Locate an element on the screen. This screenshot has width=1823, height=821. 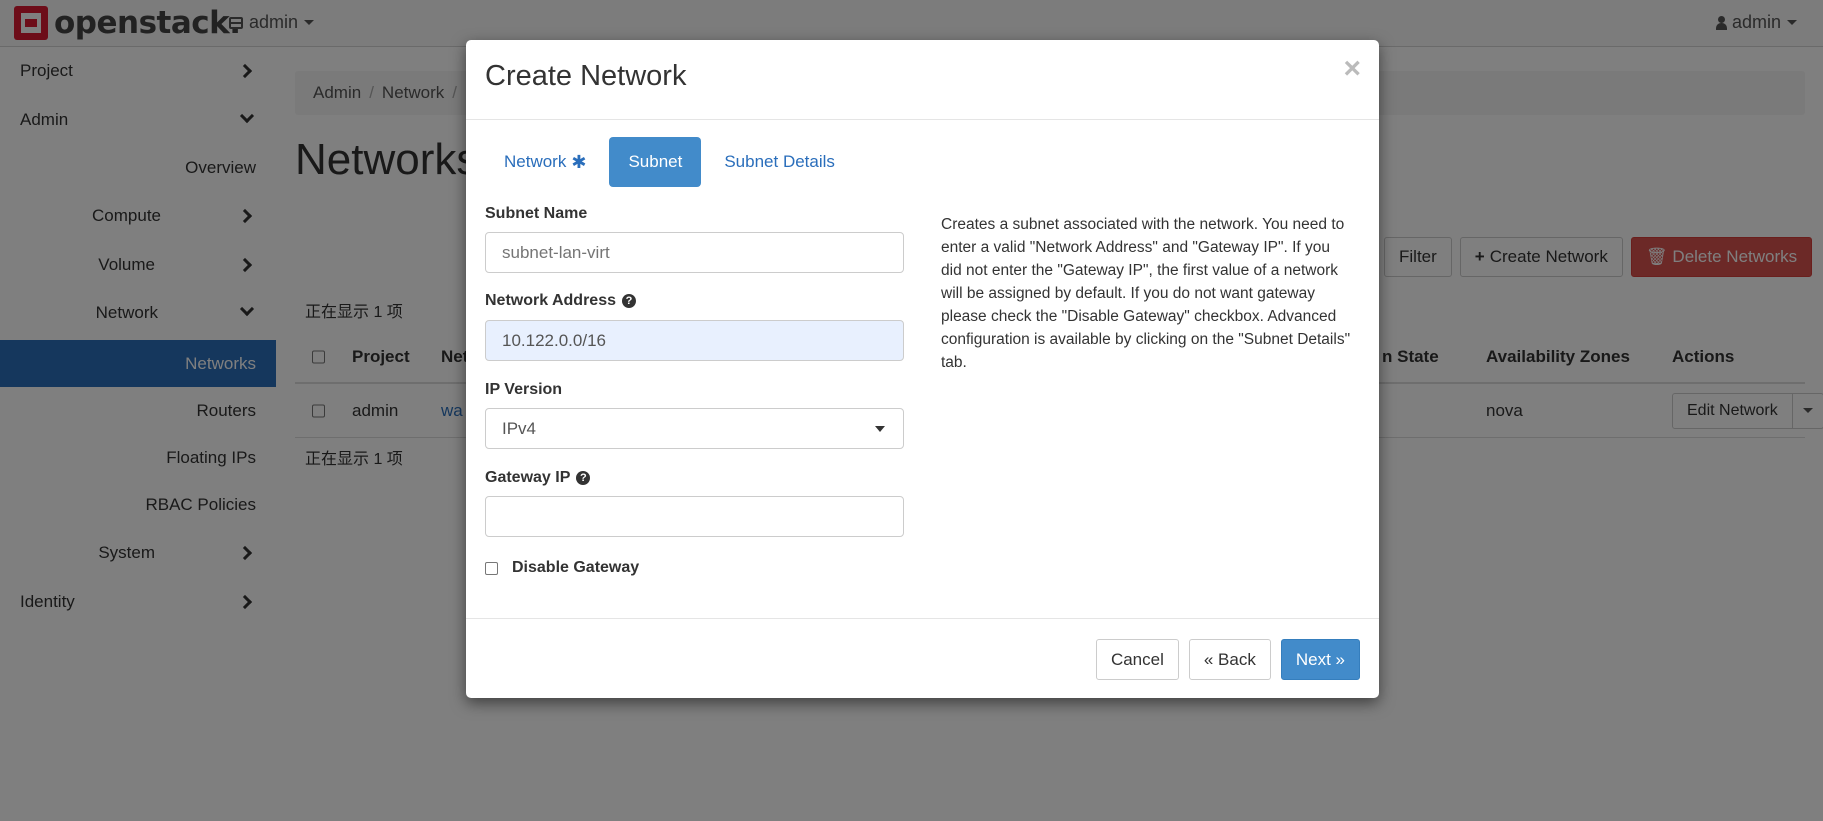
ip-version-value: IPv4 is located at coordinates (519, 428).